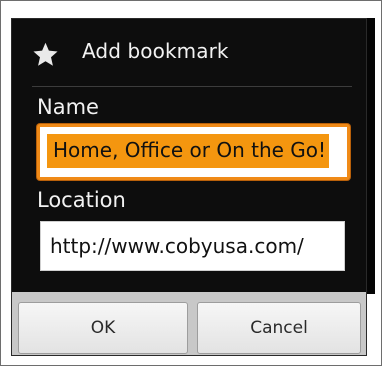  I want to click on location-label: Location, so click(81, 200).